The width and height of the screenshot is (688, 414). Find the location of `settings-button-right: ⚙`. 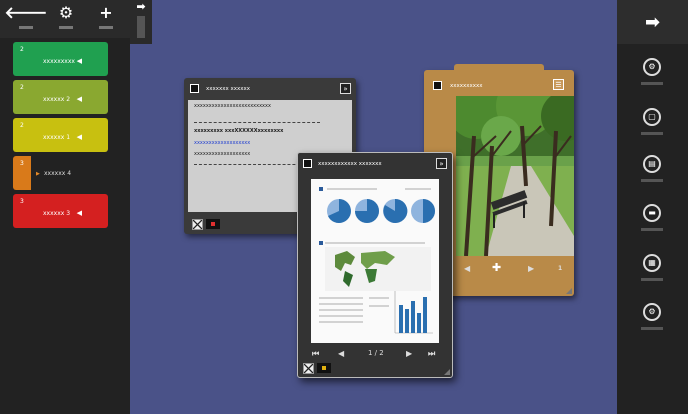

settings-button-right: ⚙ is located at coordinates (652, 320).